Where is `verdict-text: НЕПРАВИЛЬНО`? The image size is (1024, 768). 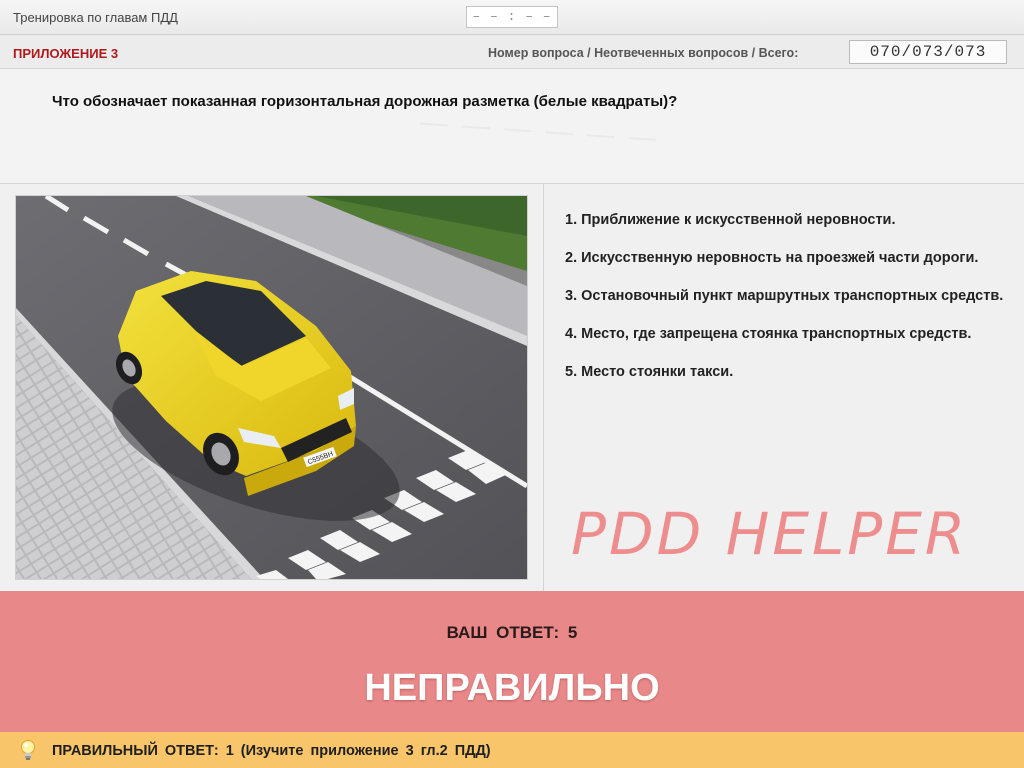 verdict-text: НЕПРАВИЛЬНО is located at coordinates (512, 688).